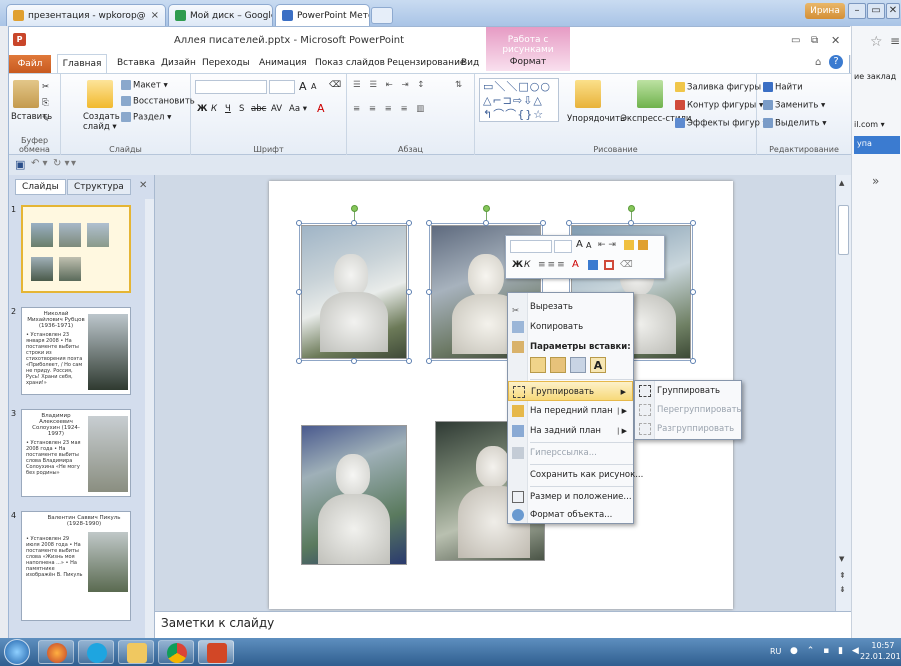 The height and width of the screenshot is (666, 901). What do you see at coordinates (531, 246) in the screenshot?
I see `font-name-combo` at bounding box center [531, 246].